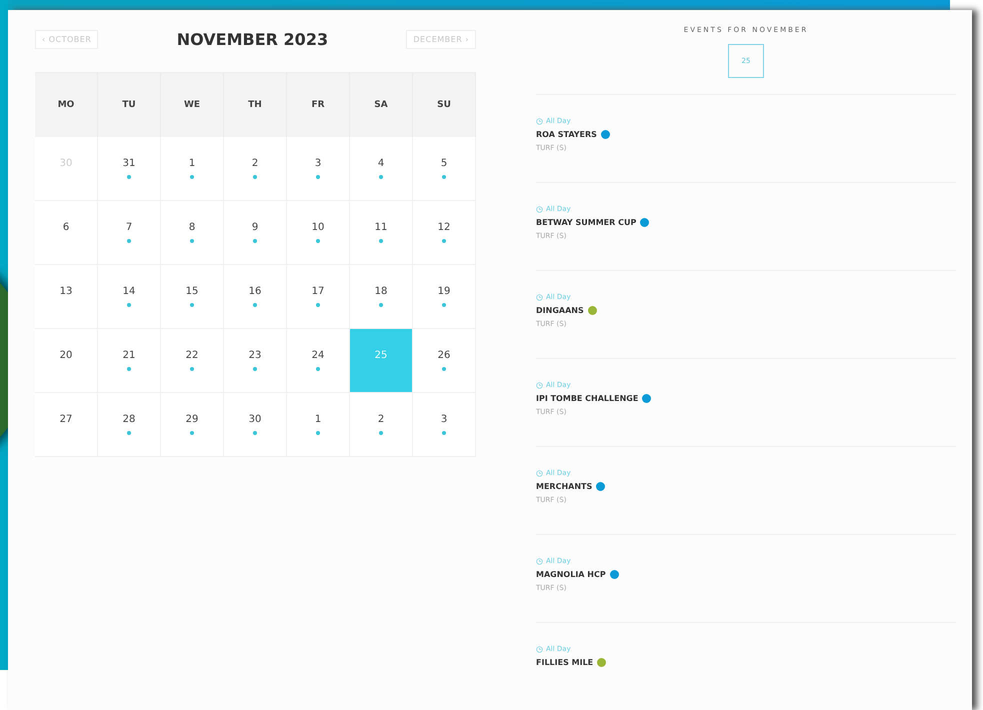 Image resolution: width=983 pixels, height=710 pixels. I want to click on day-cell: 14, so click(129, 297).